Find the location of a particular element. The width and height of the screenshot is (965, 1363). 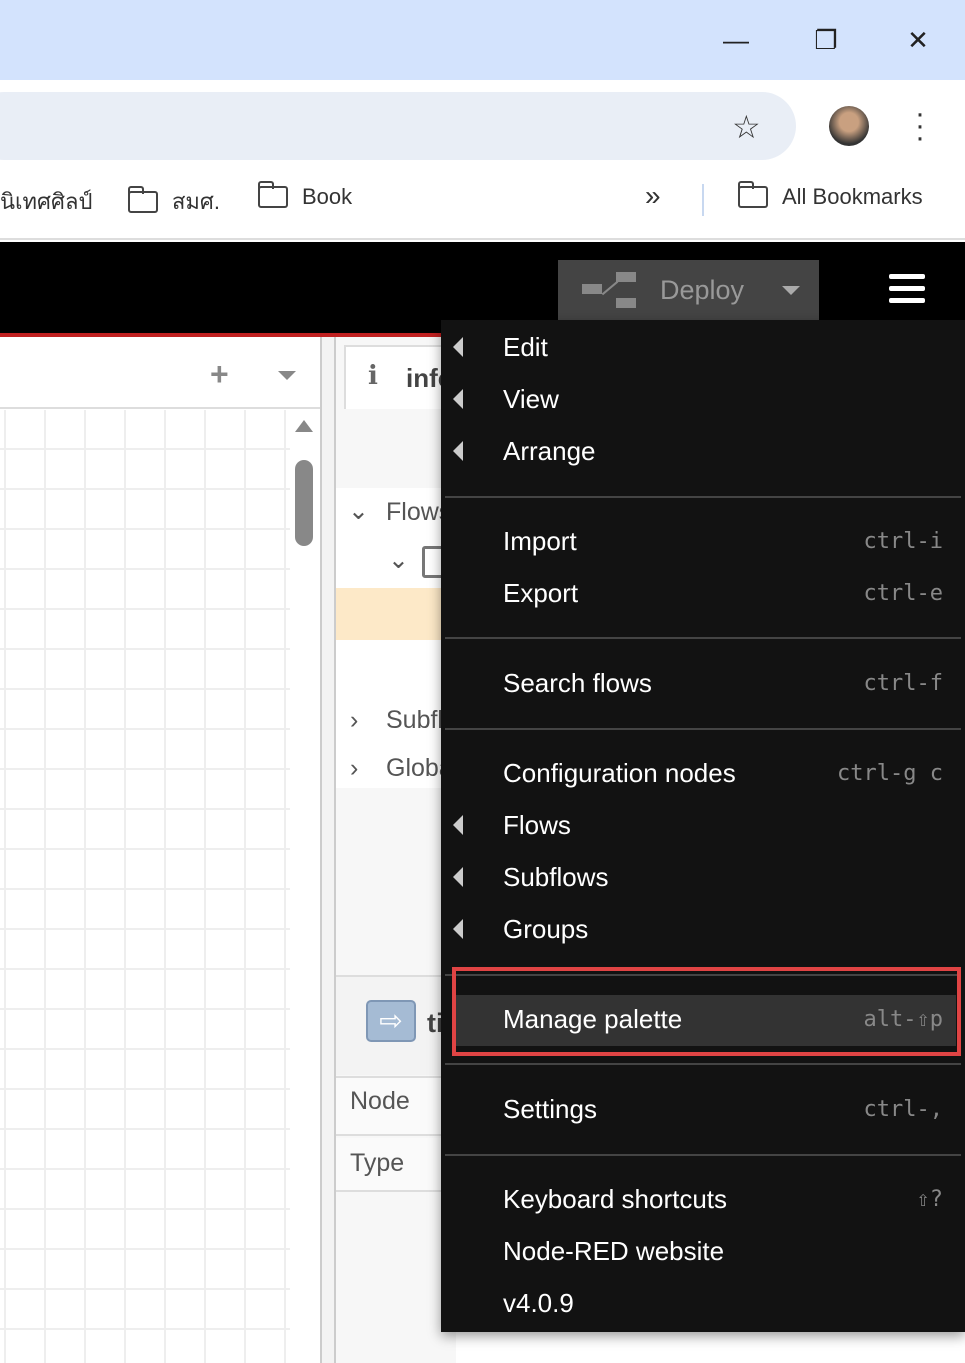

tab-info: i info is located at coordinates (399, 377).